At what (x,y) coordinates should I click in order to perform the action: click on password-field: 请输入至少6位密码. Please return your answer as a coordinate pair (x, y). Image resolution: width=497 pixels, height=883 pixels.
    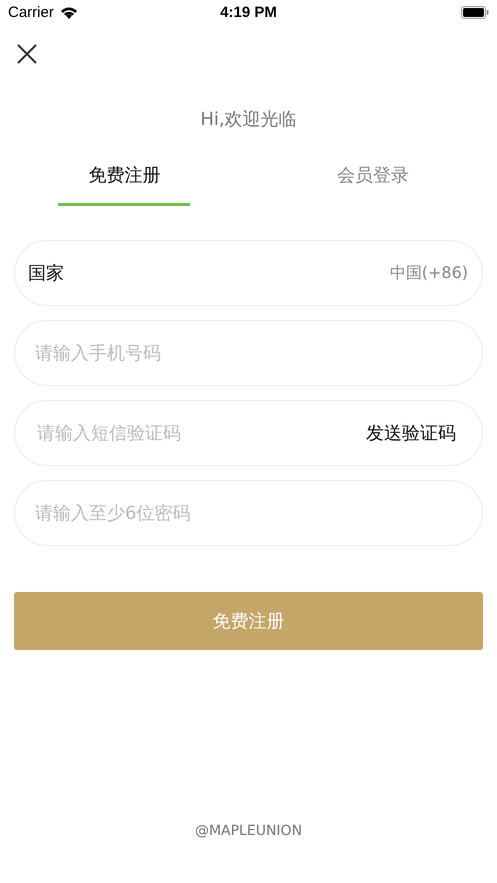
    Looking at the image, I should click on (248, 513).